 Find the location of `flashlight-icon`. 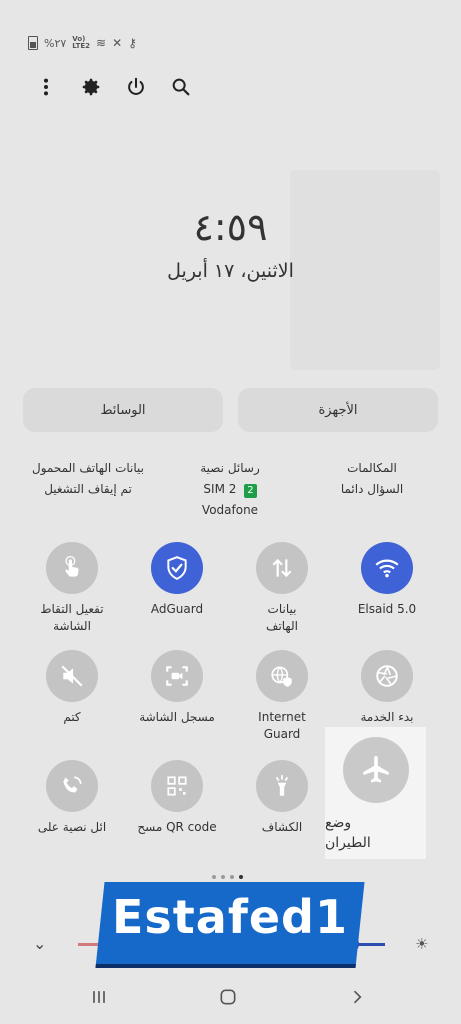

flashlight-icon is located at coordinates (282, 786).